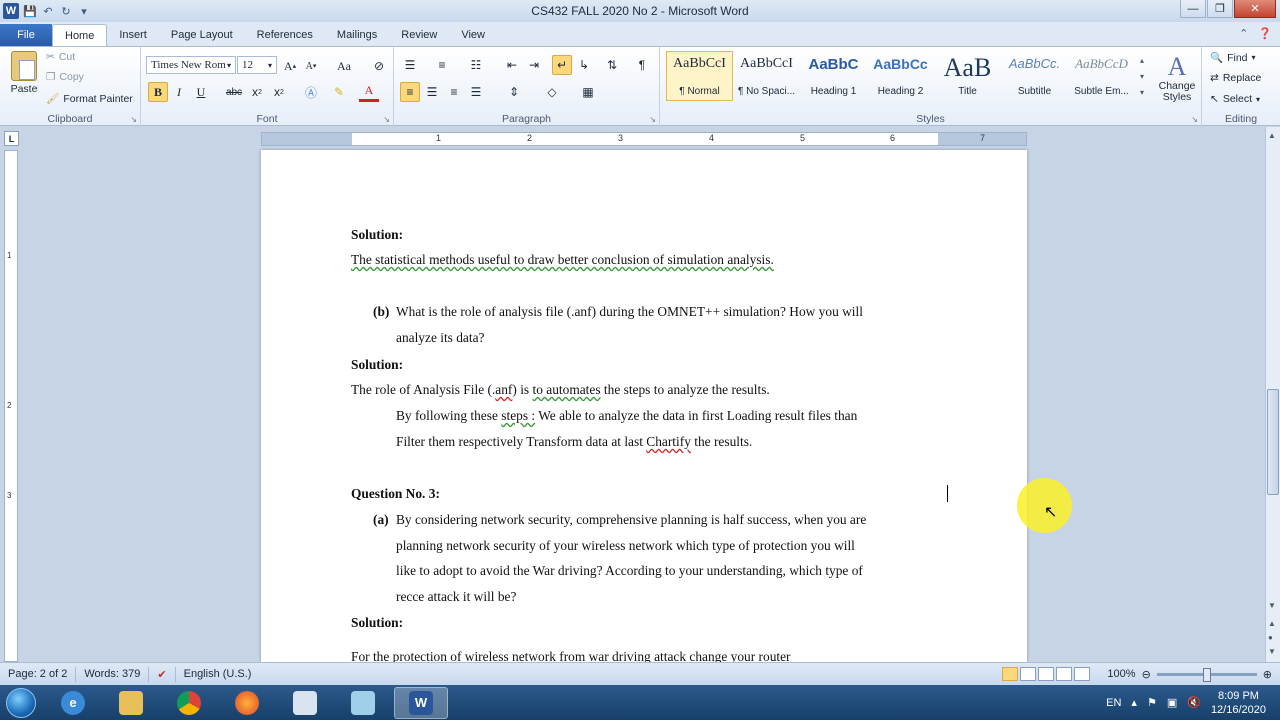 The width and height of the screenshot is (1280, 720). Describe the element at coordinates (476, 65) in the screenshot. I see `multilevel-list-icon: ☷` at that location.